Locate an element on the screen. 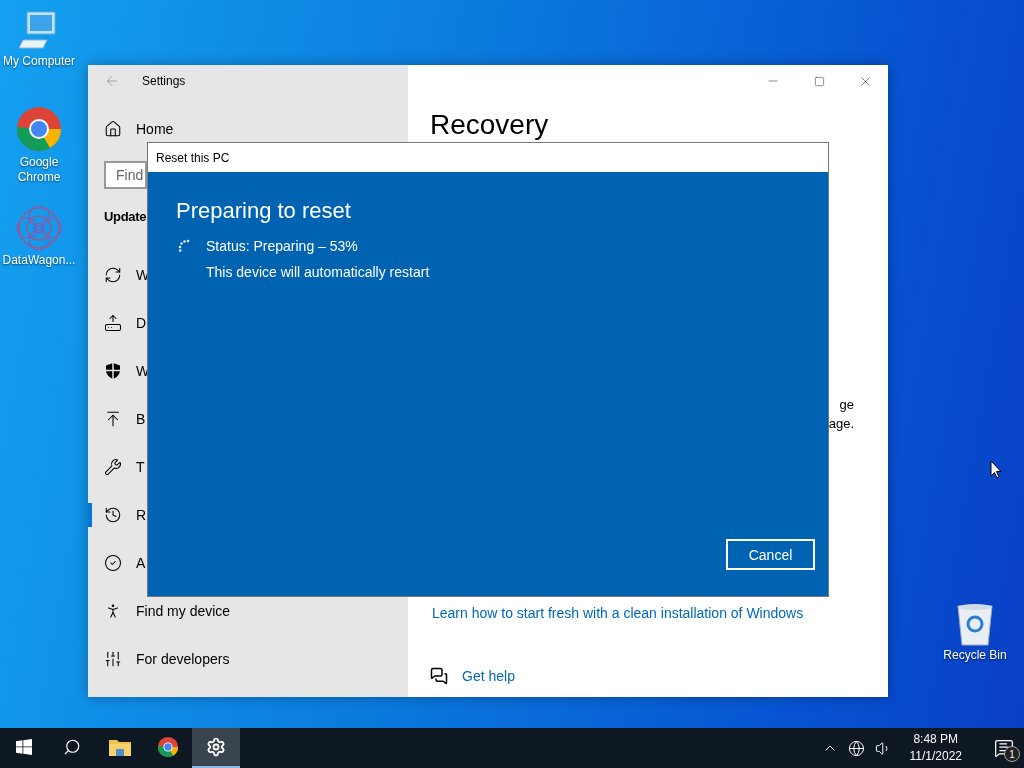 This screenshot has height=768, width=1024. restore-icon is located at coordinates (113, 515).